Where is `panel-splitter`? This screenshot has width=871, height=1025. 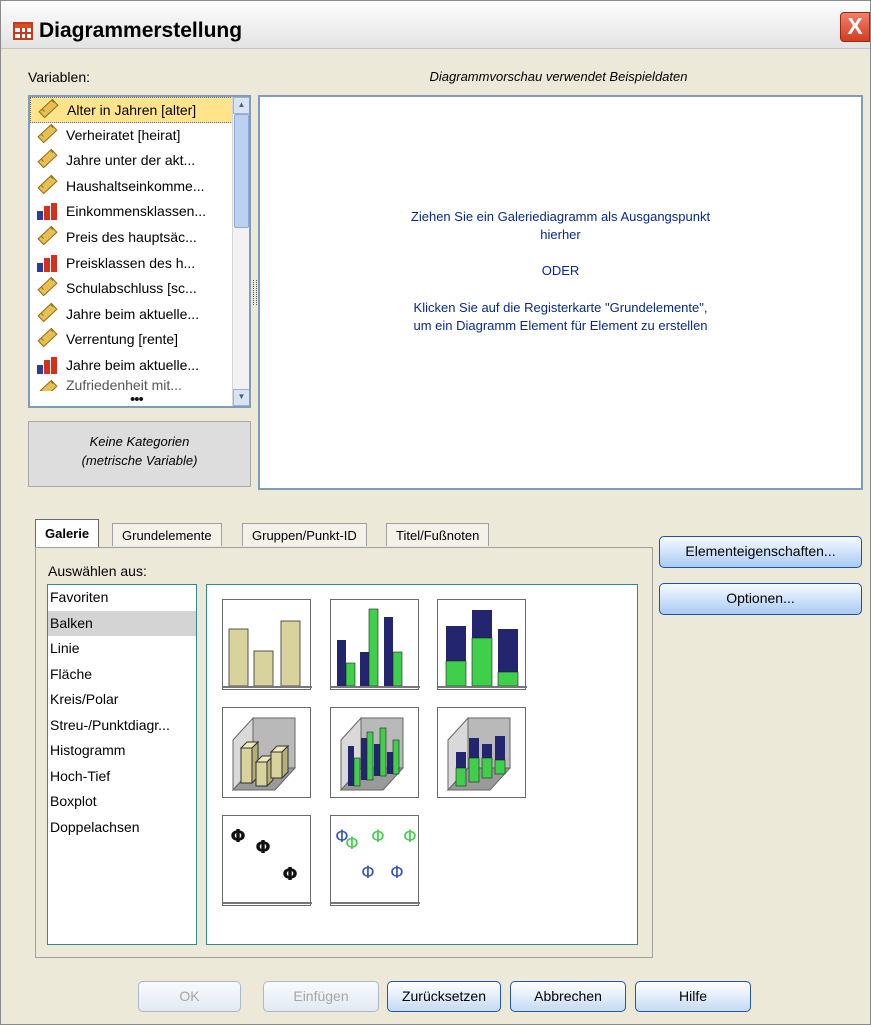 panel-splitter is located at coordinates (255, 292).